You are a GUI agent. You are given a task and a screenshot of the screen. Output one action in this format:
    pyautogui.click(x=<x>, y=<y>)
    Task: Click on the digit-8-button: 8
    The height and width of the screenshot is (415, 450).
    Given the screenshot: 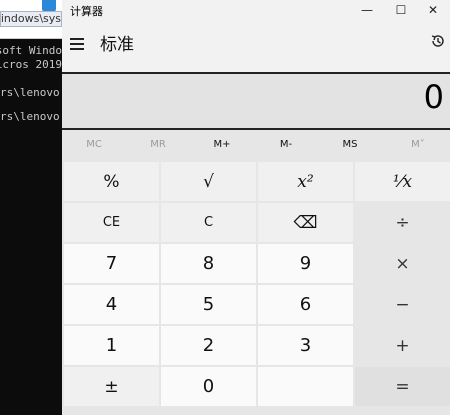 What is the action you would take?
    pyautogui.click(x=208, y=263)
    